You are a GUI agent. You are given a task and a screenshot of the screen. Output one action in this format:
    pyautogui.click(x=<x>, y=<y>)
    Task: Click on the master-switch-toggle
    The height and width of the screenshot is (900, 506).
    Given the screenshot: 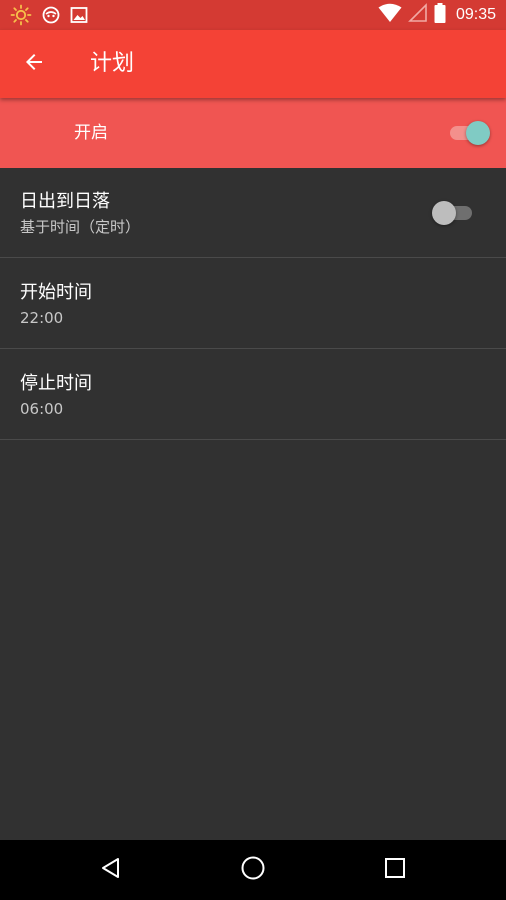 What is the action you would take?
    pyautogui.click(x=468, y=132)
    